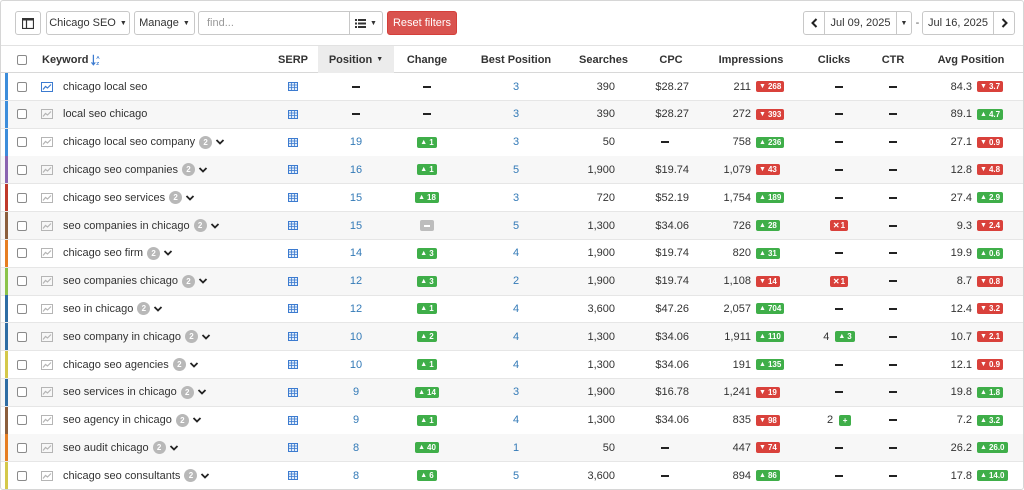 This screenshot has height=490, width=1024. What do you see at coordinates (103, 253) in the screenshot?
I see `keyword-text: chicago seo firm` at bounding box center [103, 253].